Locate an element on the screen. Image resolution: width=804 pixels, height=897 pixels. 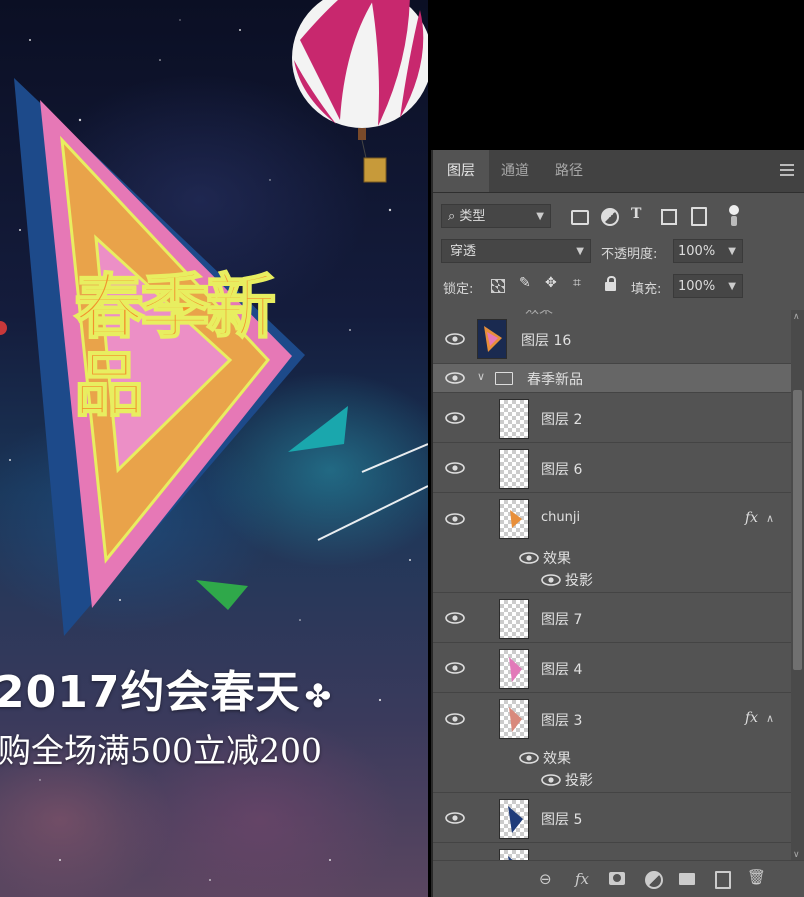
fx-icon: fx is located at coordinates (582, 879).